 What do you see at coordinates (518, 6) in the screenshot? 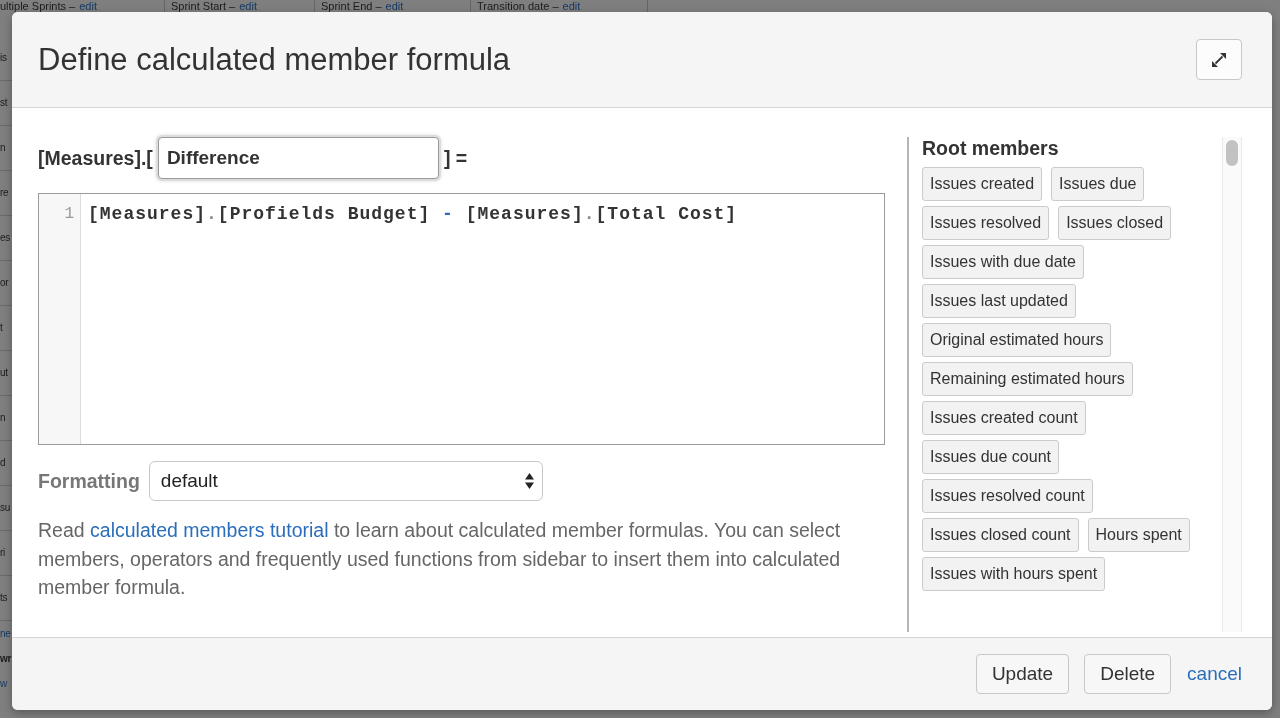
I see `column-header-text: Transition date –` at bounding box center [518, 6].